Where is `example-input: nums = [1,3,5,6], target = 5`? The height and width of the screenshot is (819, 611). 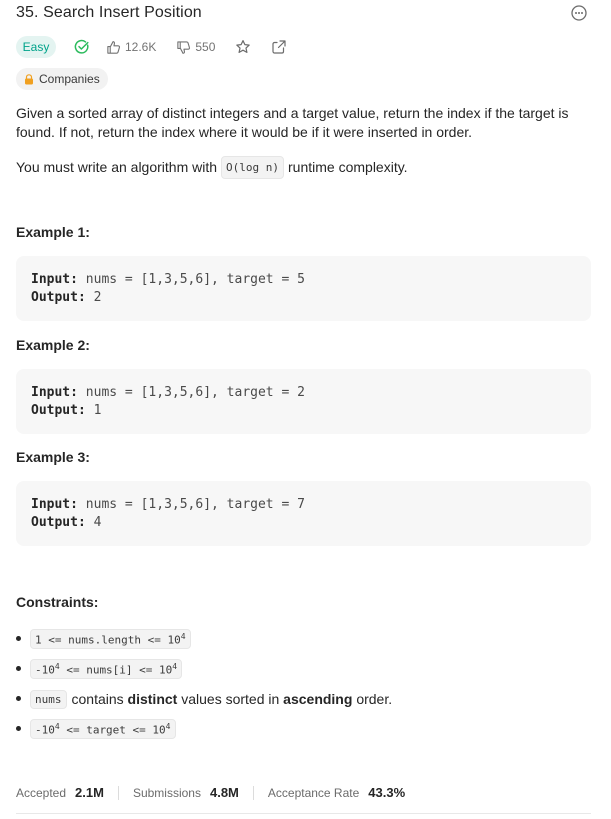 example-input: nums = [1,3,5,6], target = 5 is located at coordinates (195, 279).